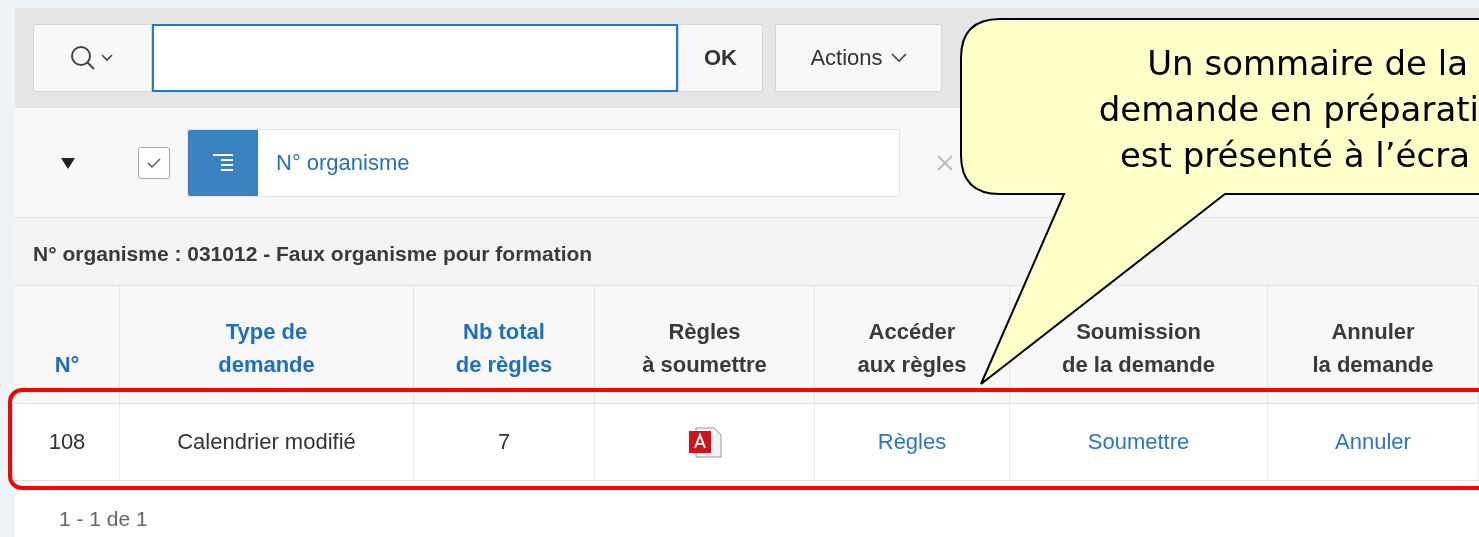  I want to click on chevron-down-icon, so click(898, 58).